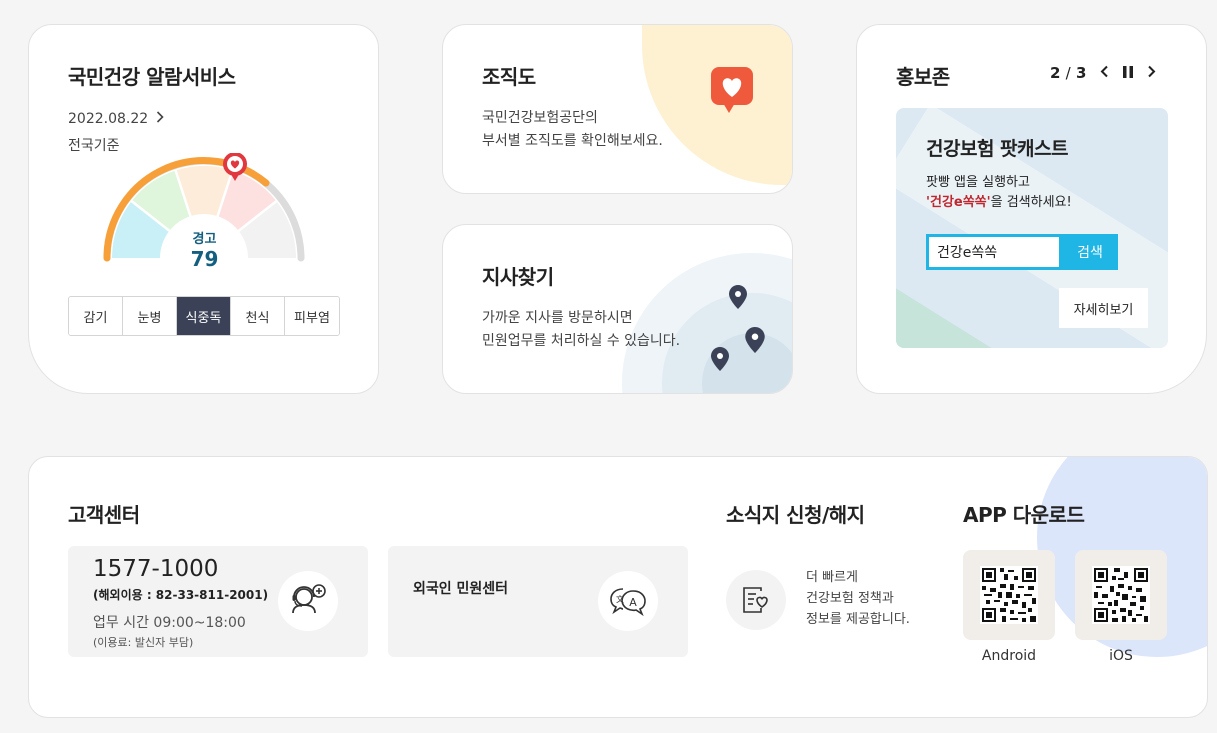  I want to click on svg-text: 文, so click(620, 599).